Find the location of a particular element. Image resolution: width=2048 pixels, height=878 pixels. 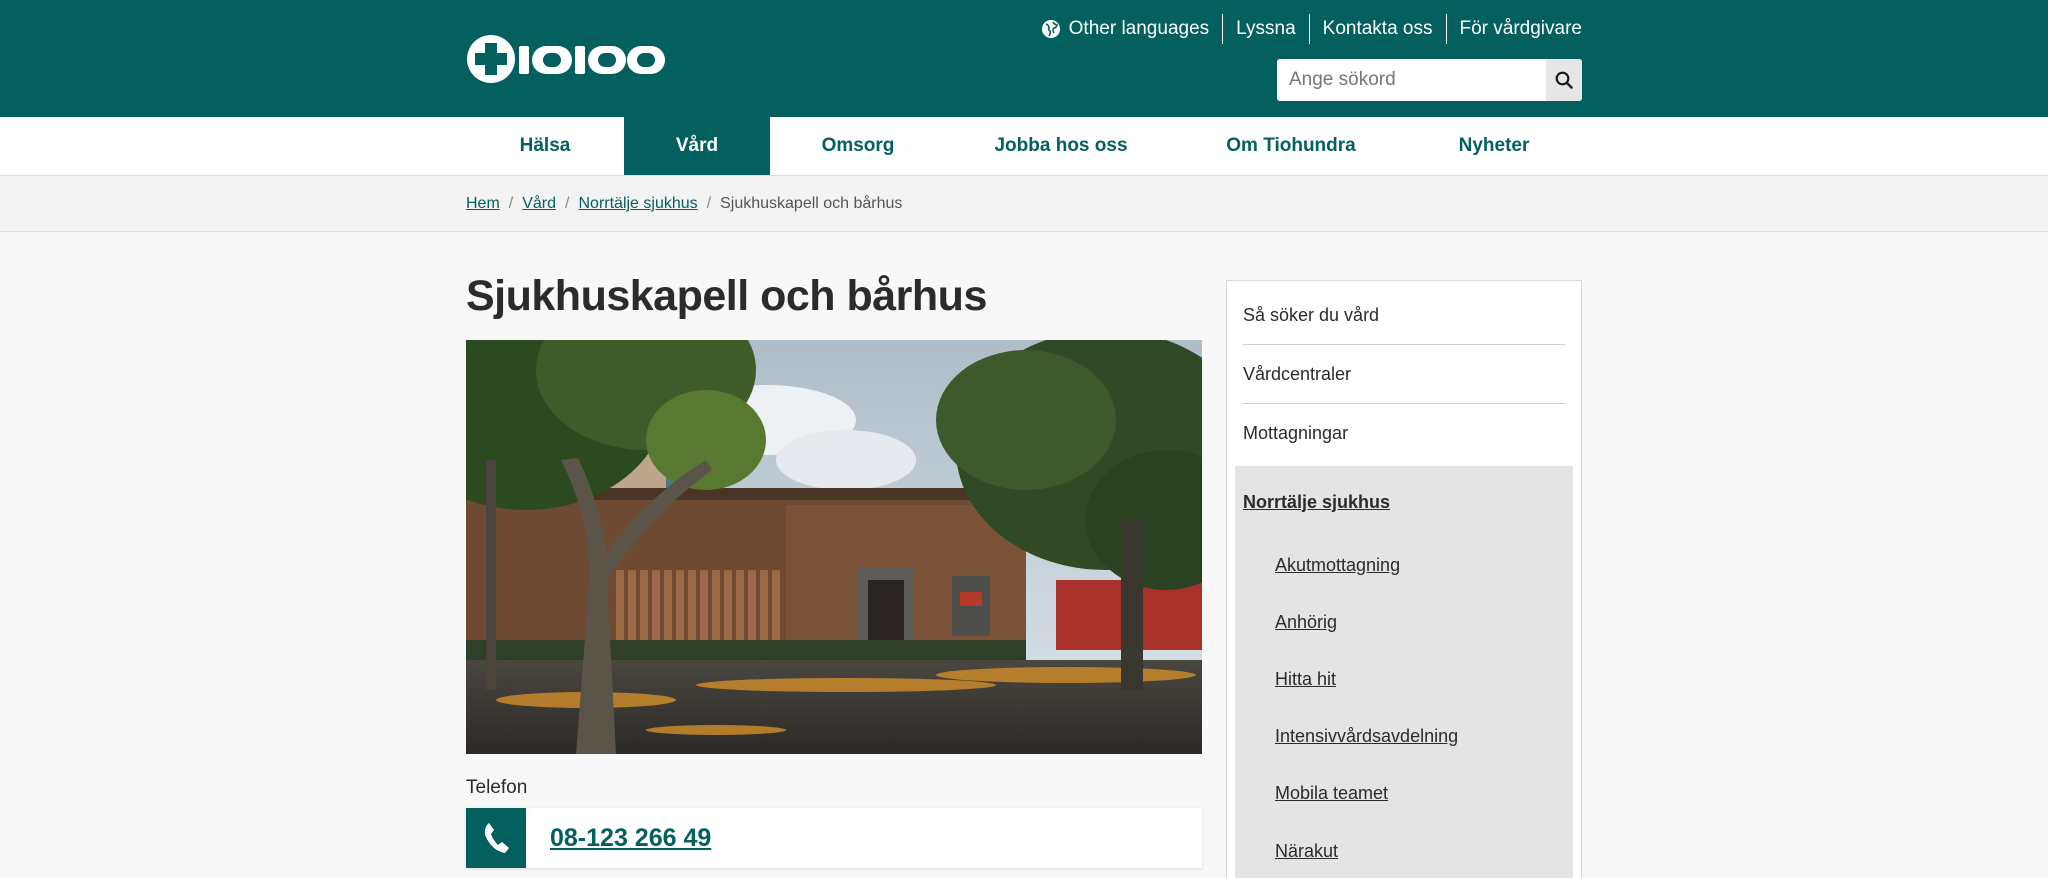

search-icon is located at coordinates (1564, 80).